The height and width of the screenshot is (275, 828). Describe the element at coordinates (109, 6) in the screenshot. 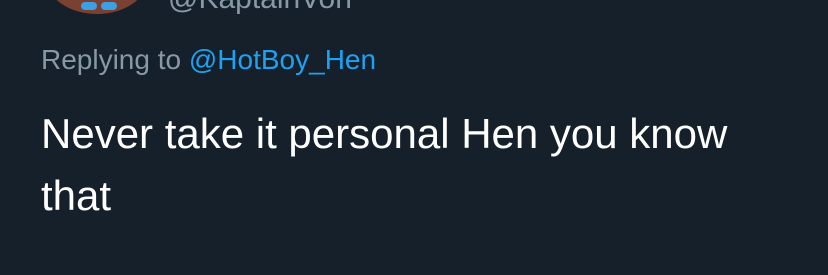

I see `avatar-shoe-right` at that location.